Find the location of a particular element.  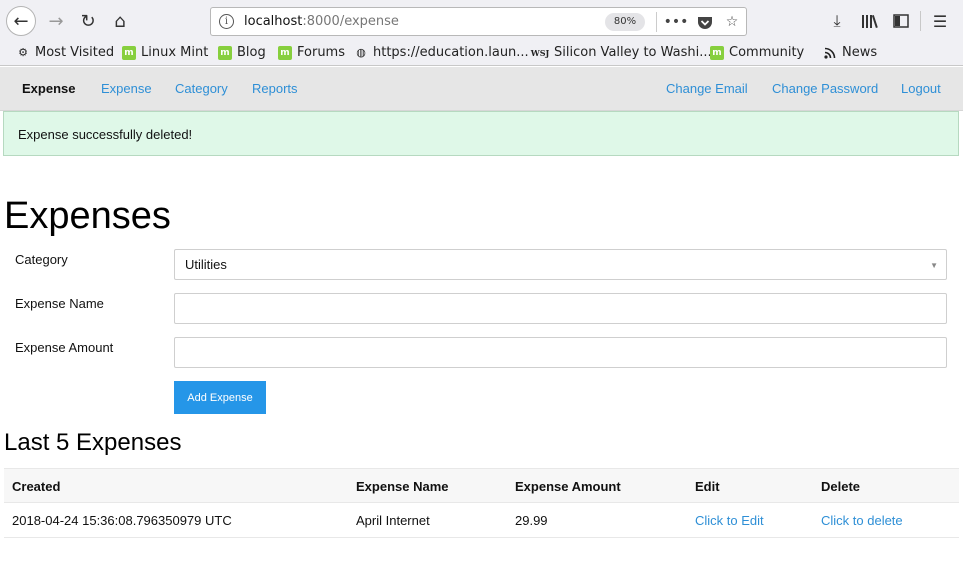

bookmark-community: m Community is located at coordinates (757, 52).